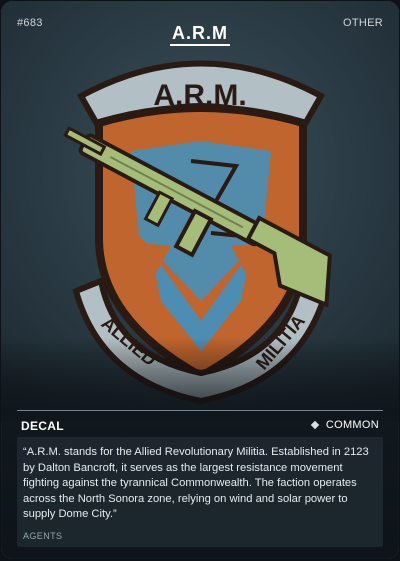 The height and width of the screenshot is (561, 400). Describe the element at coordinates (42, 426) in the screenshot. I see `item-type-label: DECAL` at that location.